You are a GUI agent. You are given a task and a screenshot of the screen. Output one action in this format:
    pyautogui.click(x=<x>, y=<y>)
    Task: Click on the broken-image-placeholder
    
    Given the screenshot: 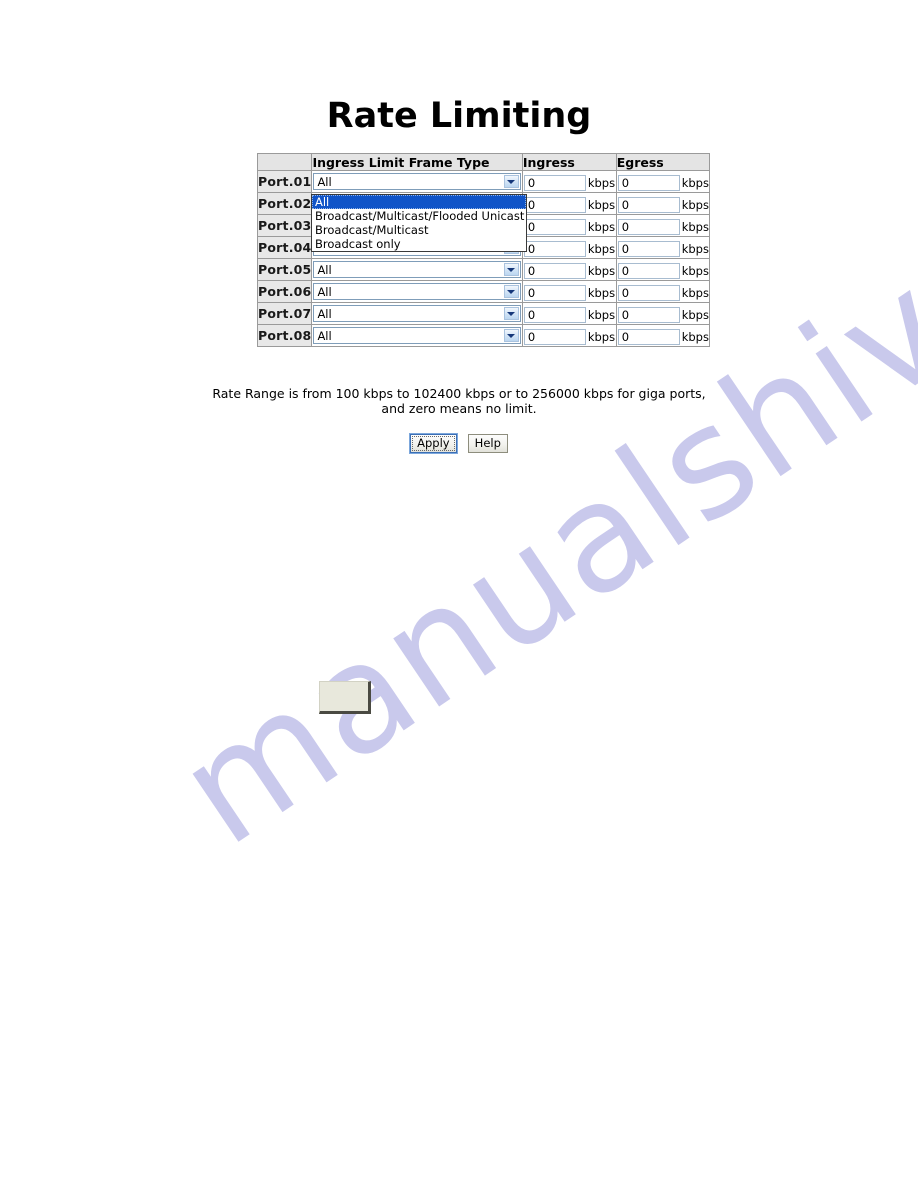 What is the action you would take?
    pyautogui.click(x=345, y=697)
    